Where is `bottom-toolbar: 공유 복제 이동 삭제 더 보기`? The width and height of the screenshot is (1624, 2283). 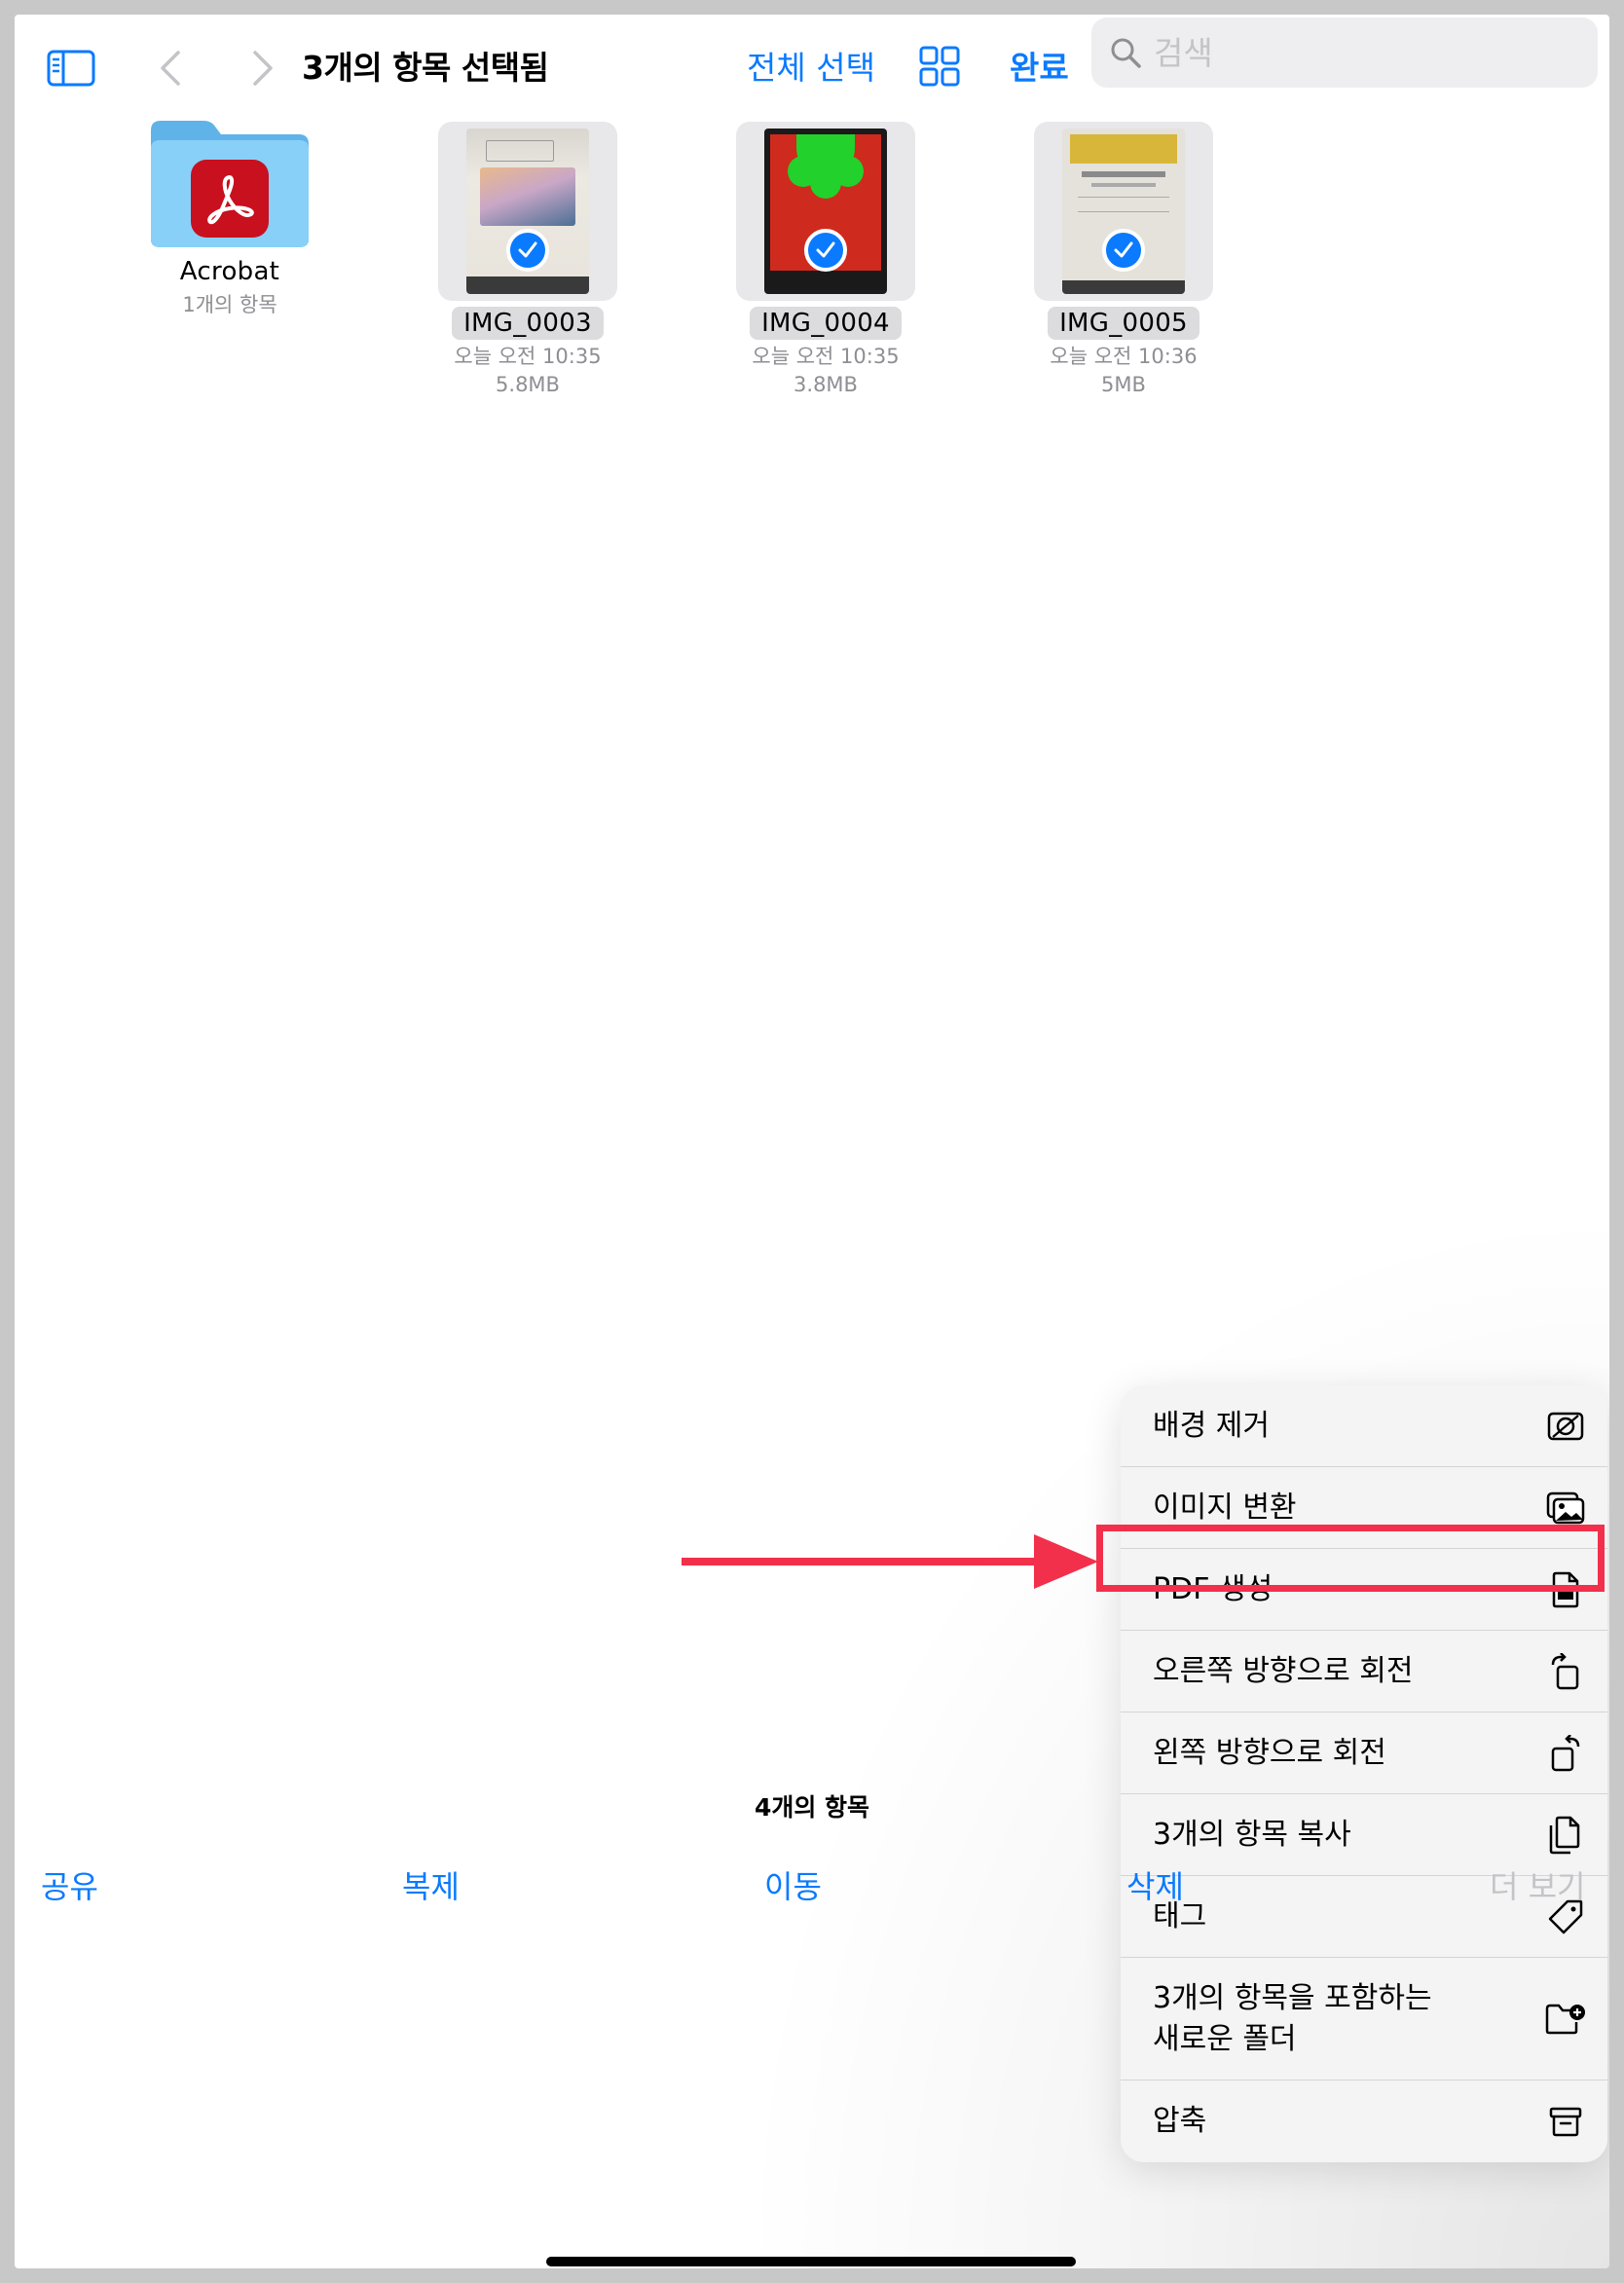 bottom-toolbar: 공유 복제 이동 삭제 더 보기 is located at coordinates (812, 1889).